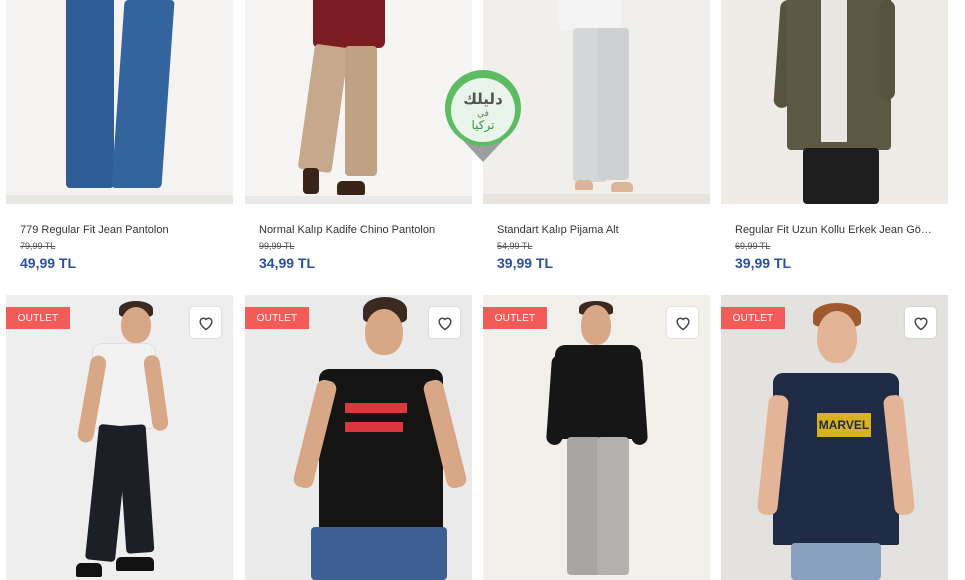 Image resolution: width=965 pixels, height=580 pixels. What do you see at coordinates (122, 230) in the screenshot?
I see `product-name: 779 Regular Fit Jean Pantolon` at bounding box center [122, 230].